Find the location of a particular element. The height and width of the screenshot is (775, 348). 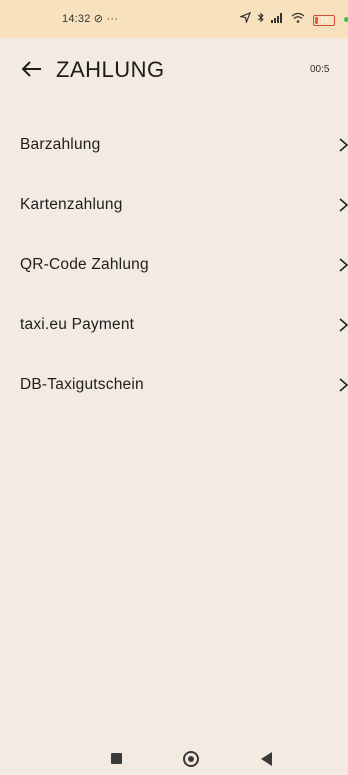

bluetooth-icon is located at coordinates (261, 19).